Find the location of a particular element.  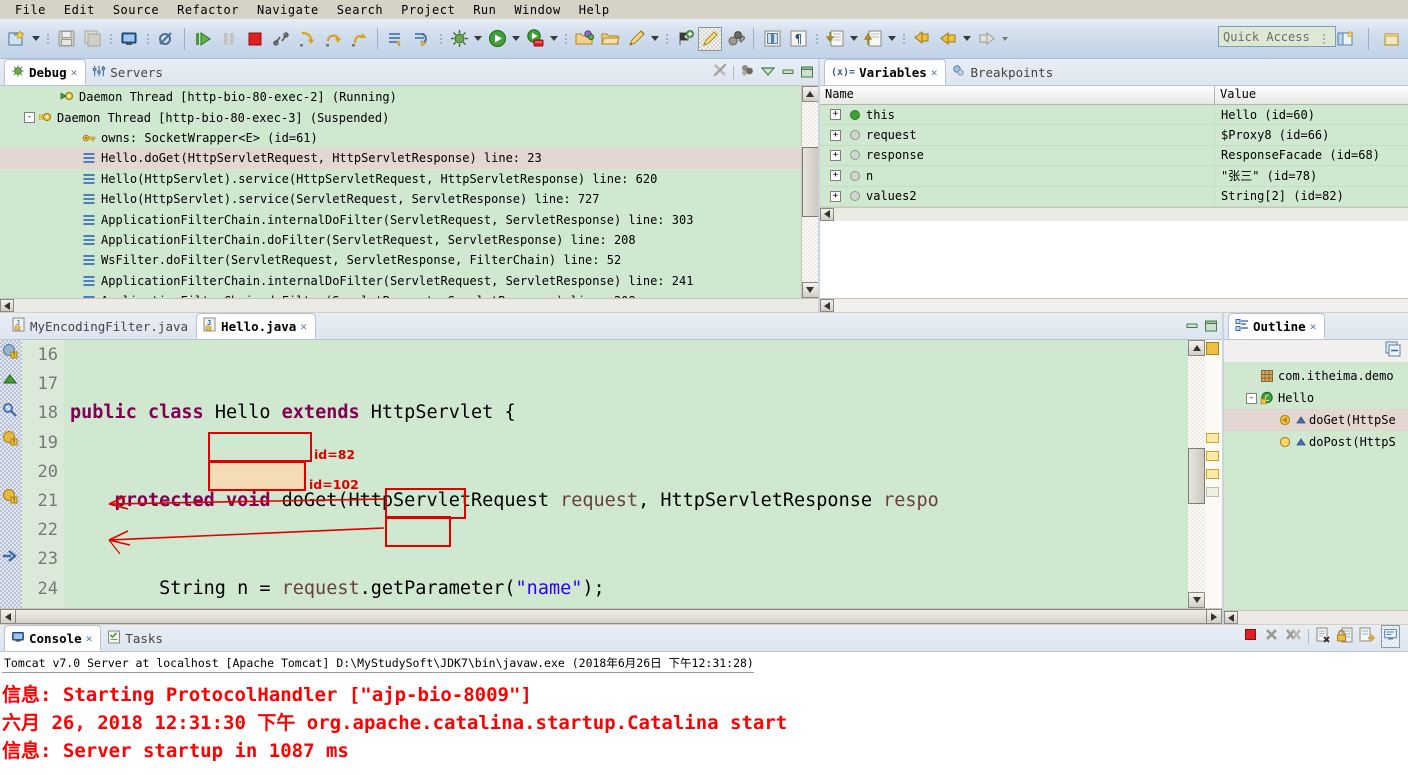

pencil-dropdown-icon is located at coordinates (655, 39).